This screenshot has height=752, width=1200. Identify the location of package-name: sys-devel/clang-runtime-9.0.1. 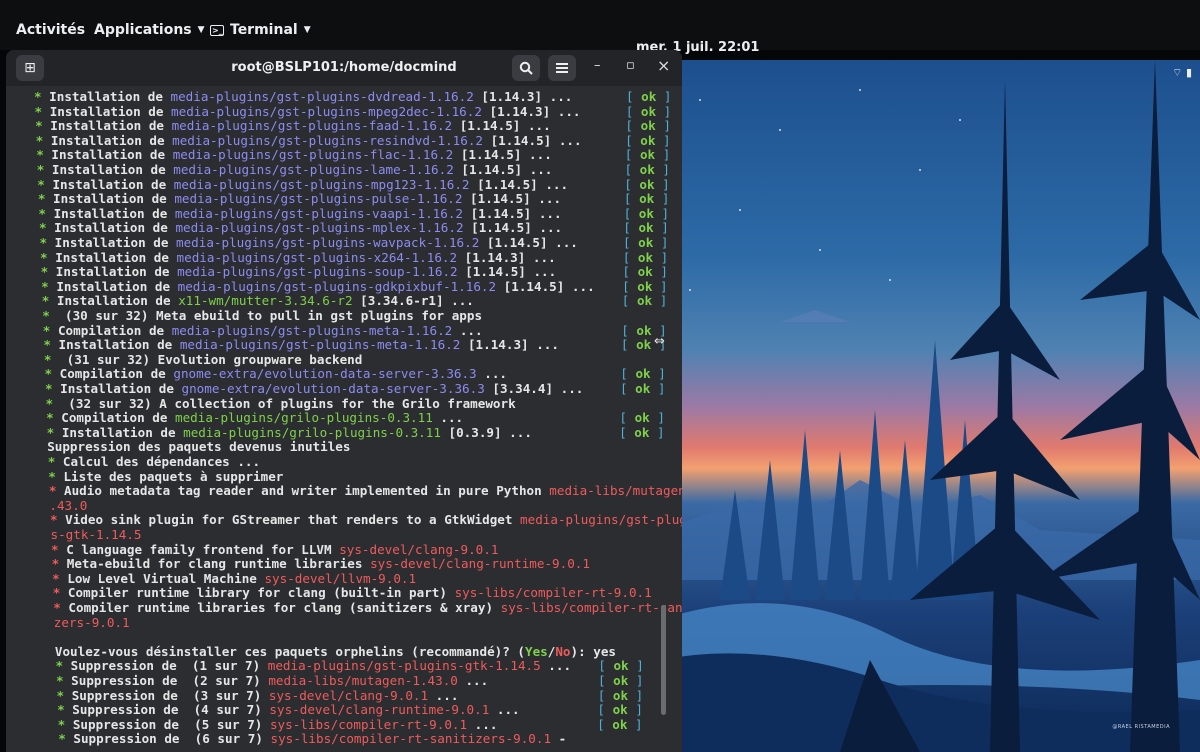
(379, 710).